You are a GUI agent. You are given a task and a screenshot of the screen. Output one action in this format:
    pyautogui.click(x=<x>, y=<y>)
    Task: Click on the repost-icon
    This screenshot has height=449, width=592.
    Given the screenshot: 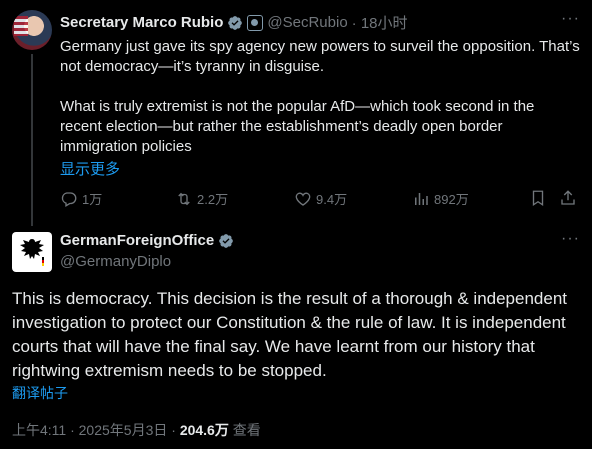 What is the action you would take?
    pyautogui.click(x=184, y=198)
    